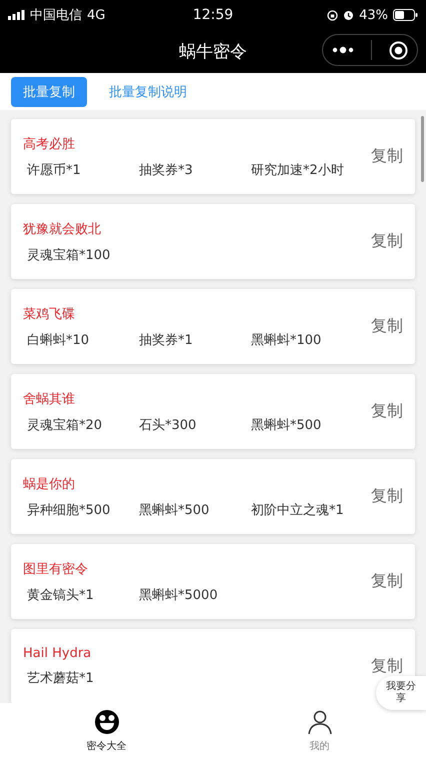 The height and width of the screenshot is (774, 426). Describe the element at coordinates (373, 15) in the screenshot. I see `battery-percent: 43%` at that location.